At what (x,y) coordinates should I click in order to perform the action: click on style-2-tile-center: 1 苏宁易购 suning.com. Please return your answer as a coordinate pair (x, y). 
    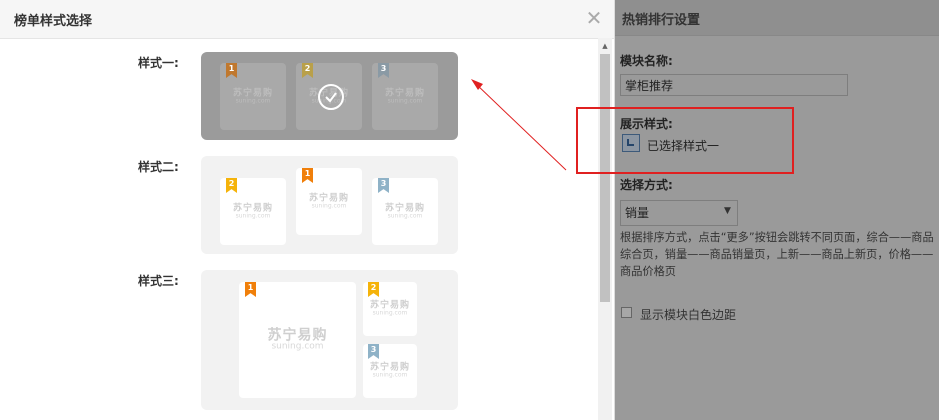
    Looking at the image, I should click on (329, 201).